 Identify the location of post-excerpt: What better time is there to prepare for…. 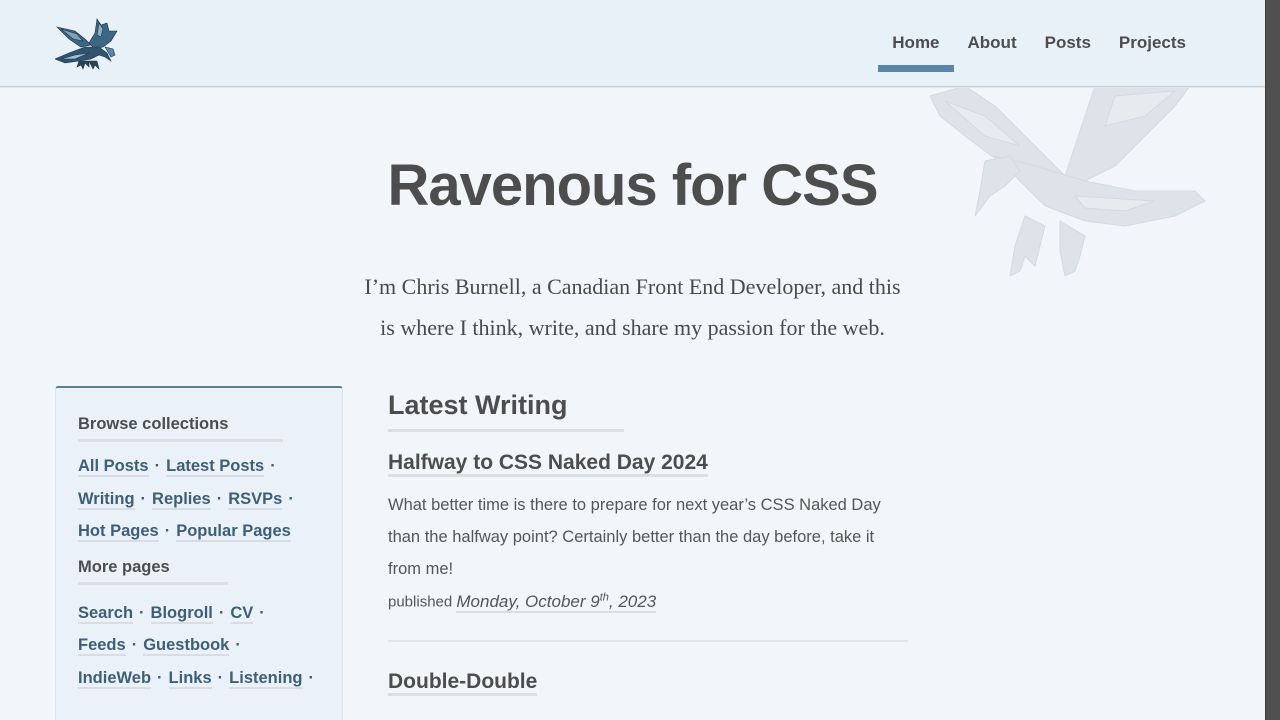
(634, 537).